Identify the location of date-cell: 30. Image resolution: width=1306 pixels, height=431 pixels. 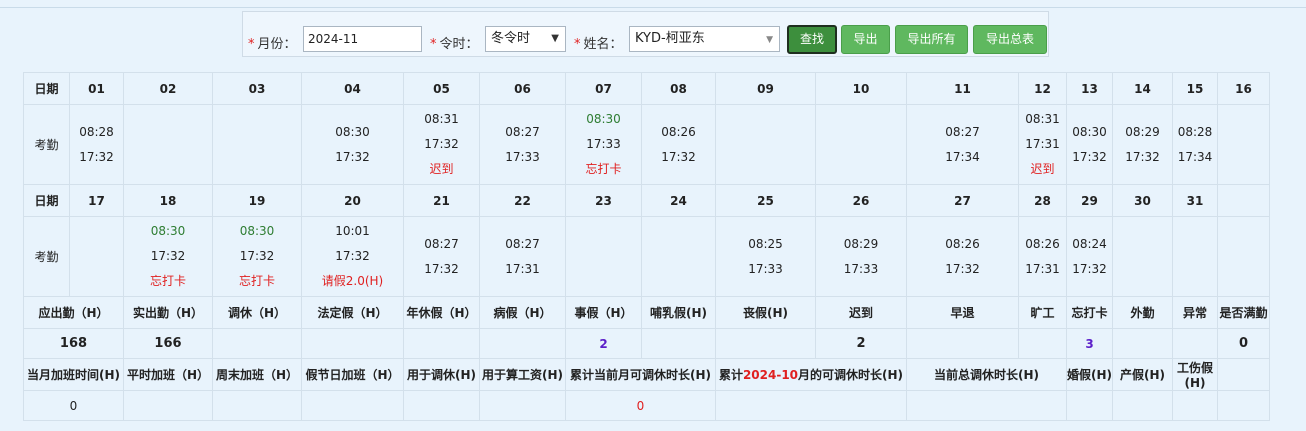
(1142, 200).